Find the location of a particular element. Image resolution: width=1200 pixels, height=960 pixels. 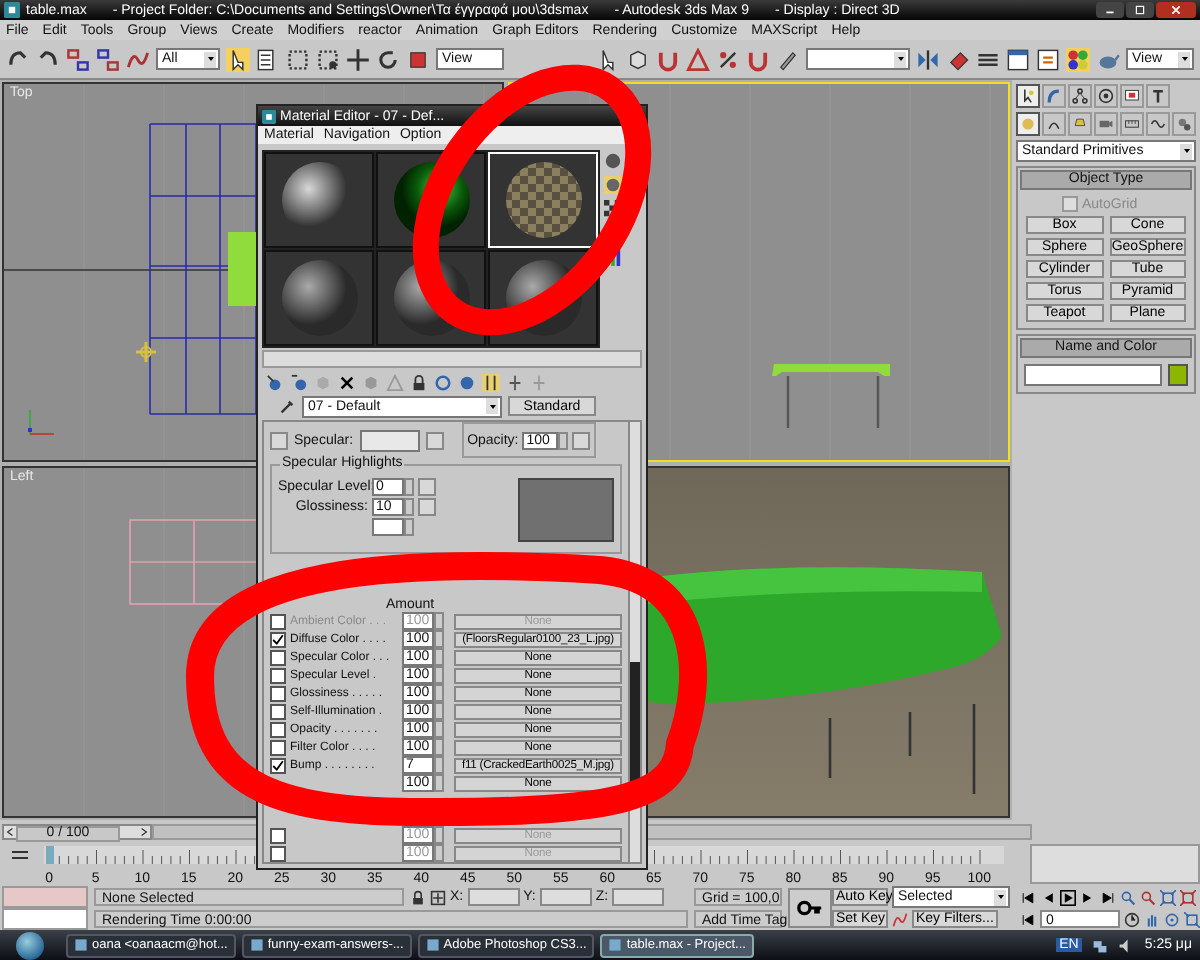

spheres-icon is located at coordinates (1078, 59).